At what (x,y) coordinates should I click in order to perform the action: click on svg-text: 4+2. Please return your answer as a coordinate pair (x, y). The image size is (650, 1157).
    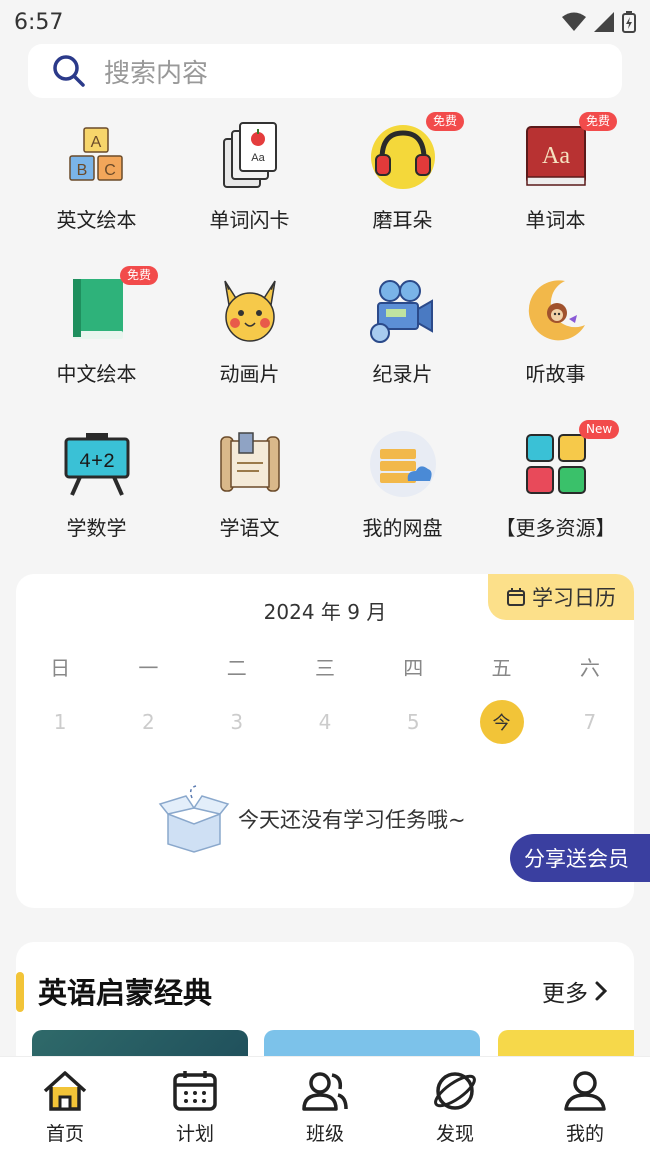
    Looking at the image, I should click on (96, 462).